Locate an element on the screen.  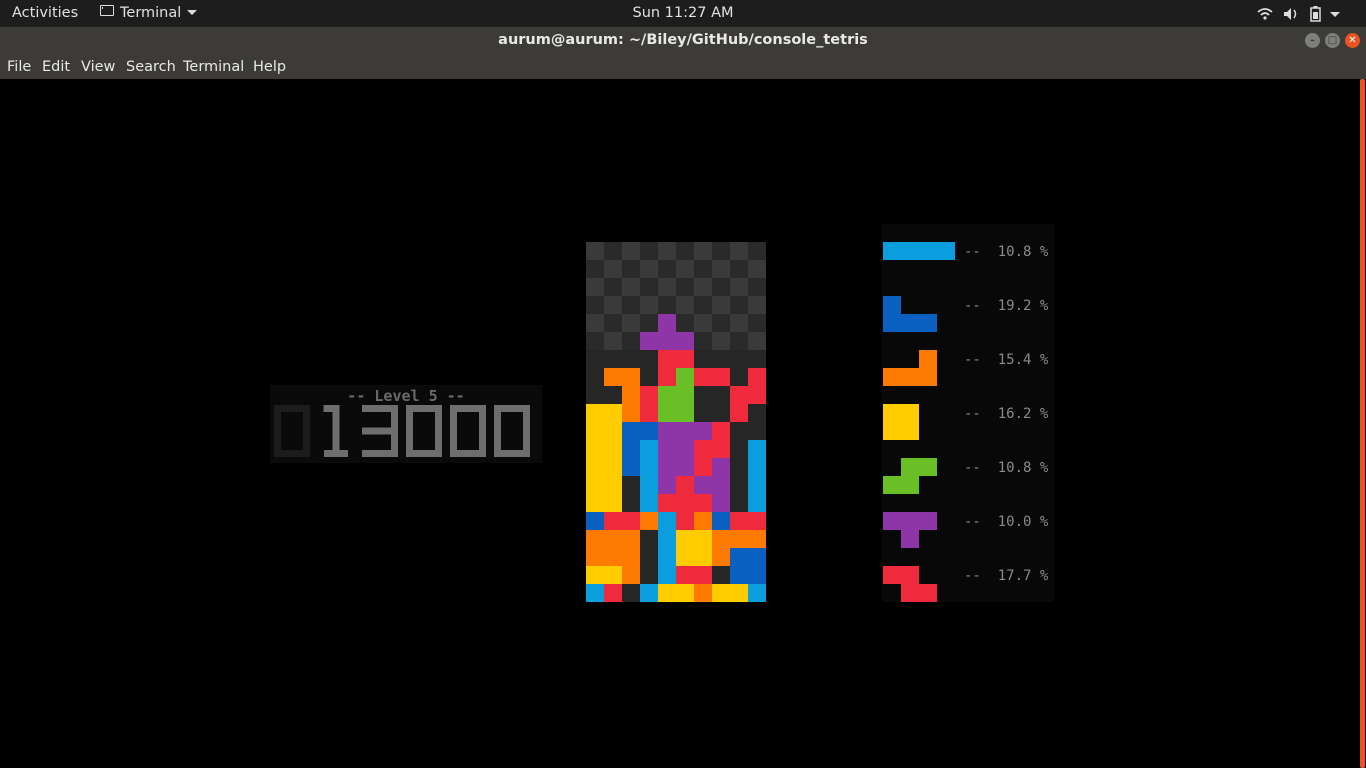
board-block-S is located at coordinates (685, 395).